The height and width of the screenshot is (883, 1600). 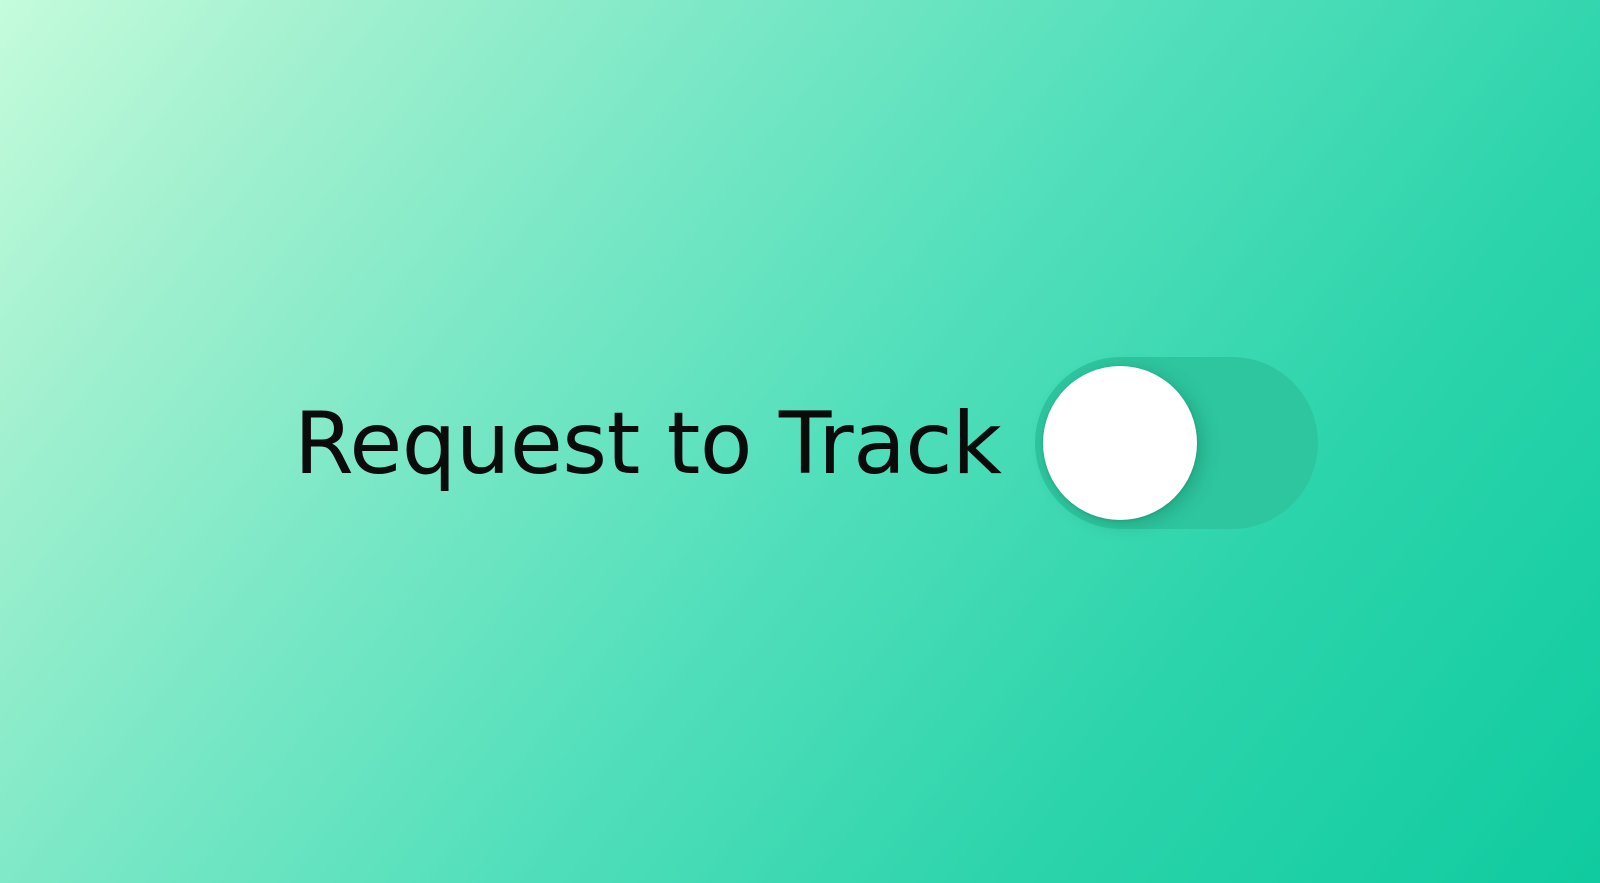 I want to click on request-to-track-toggle, so click(x=1176, y=443).